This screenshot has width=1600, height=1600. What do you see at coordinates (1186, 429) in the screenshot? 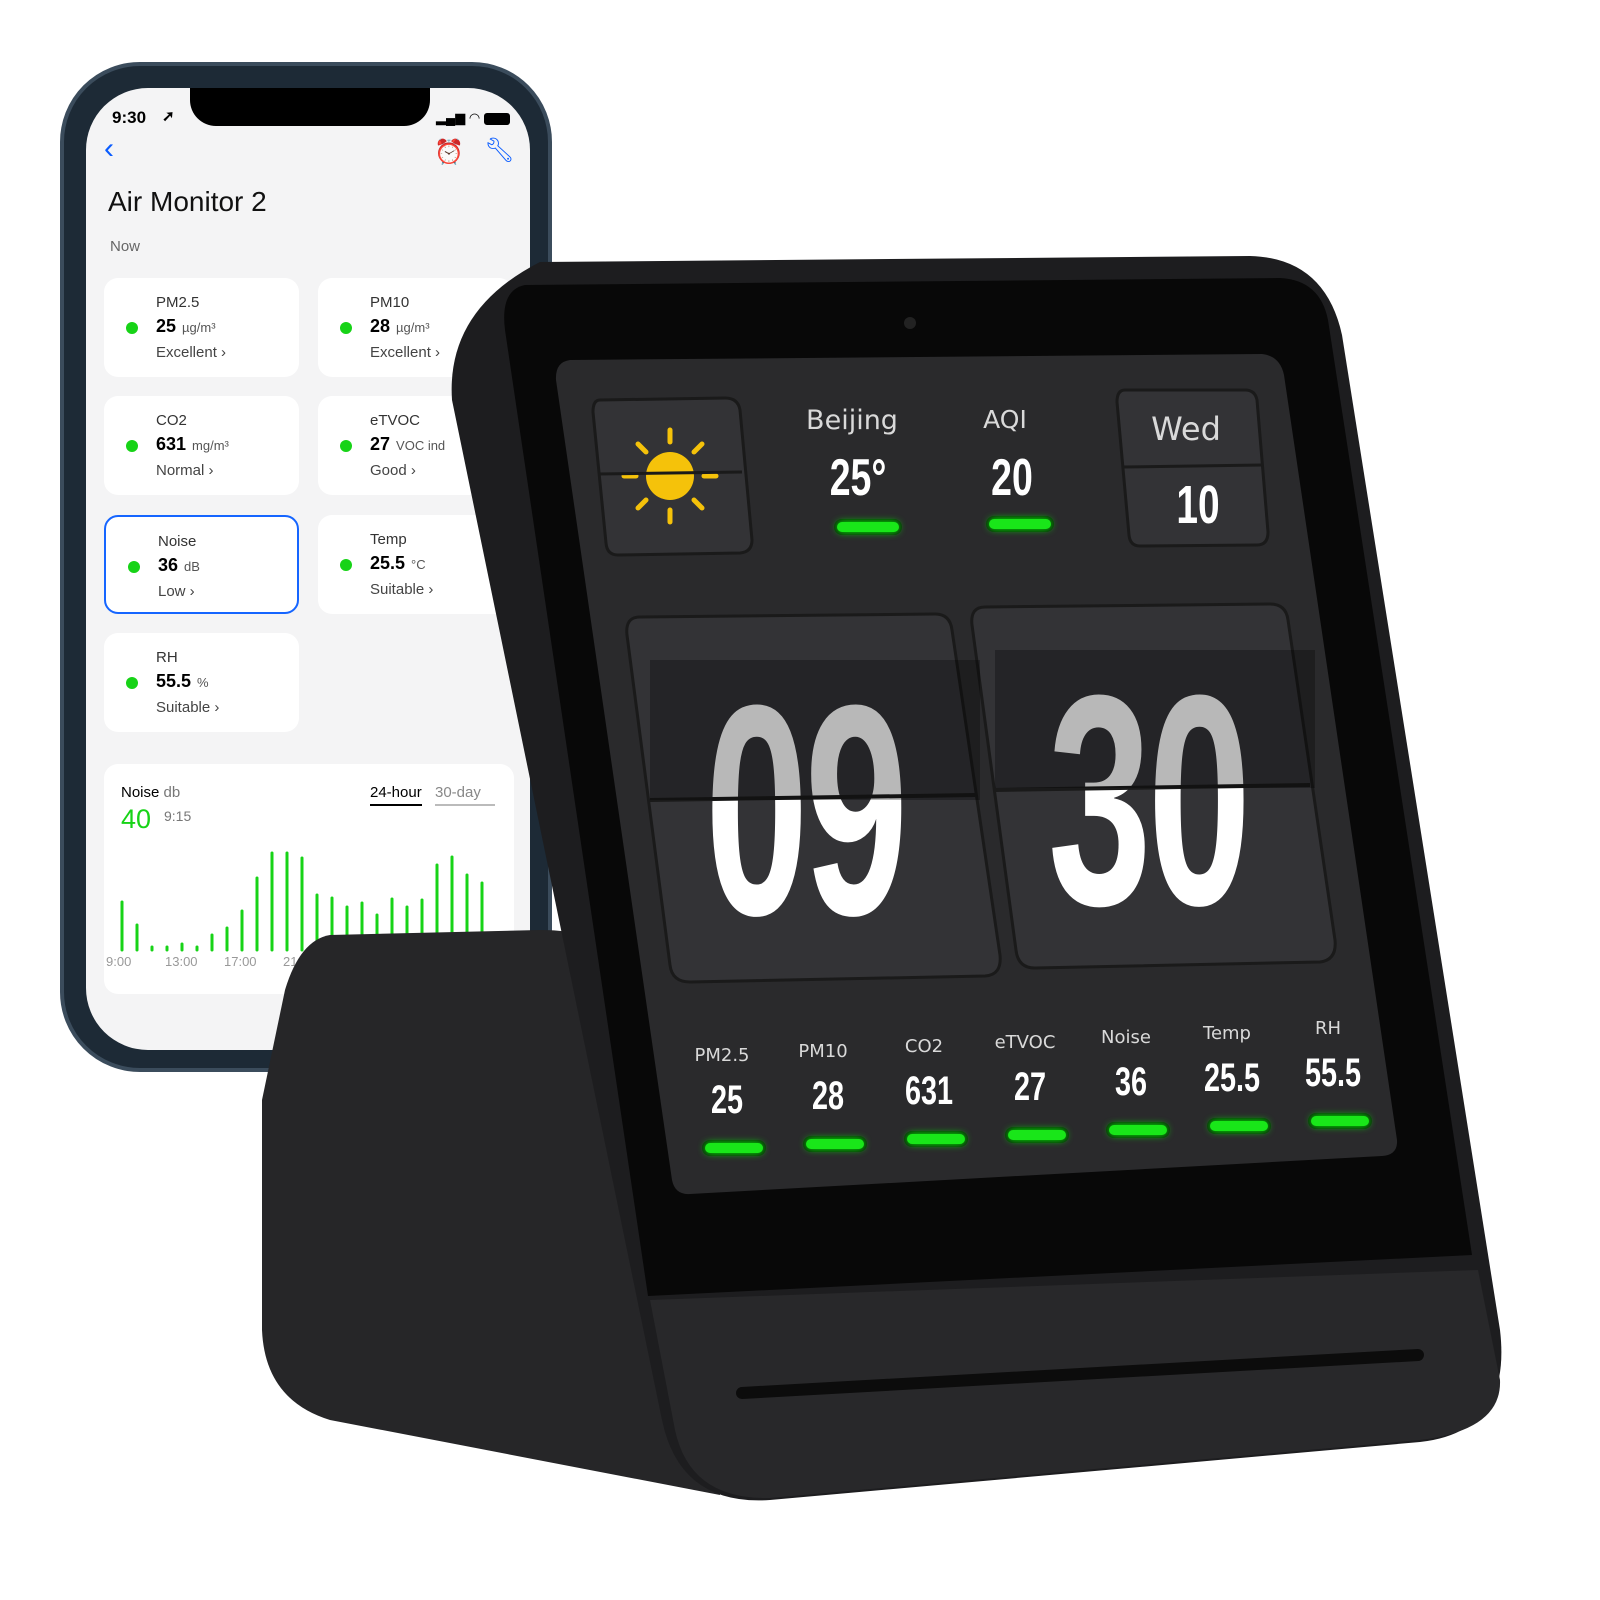
I see `device-weekday: Wed` at bounding box center [1186, 429].